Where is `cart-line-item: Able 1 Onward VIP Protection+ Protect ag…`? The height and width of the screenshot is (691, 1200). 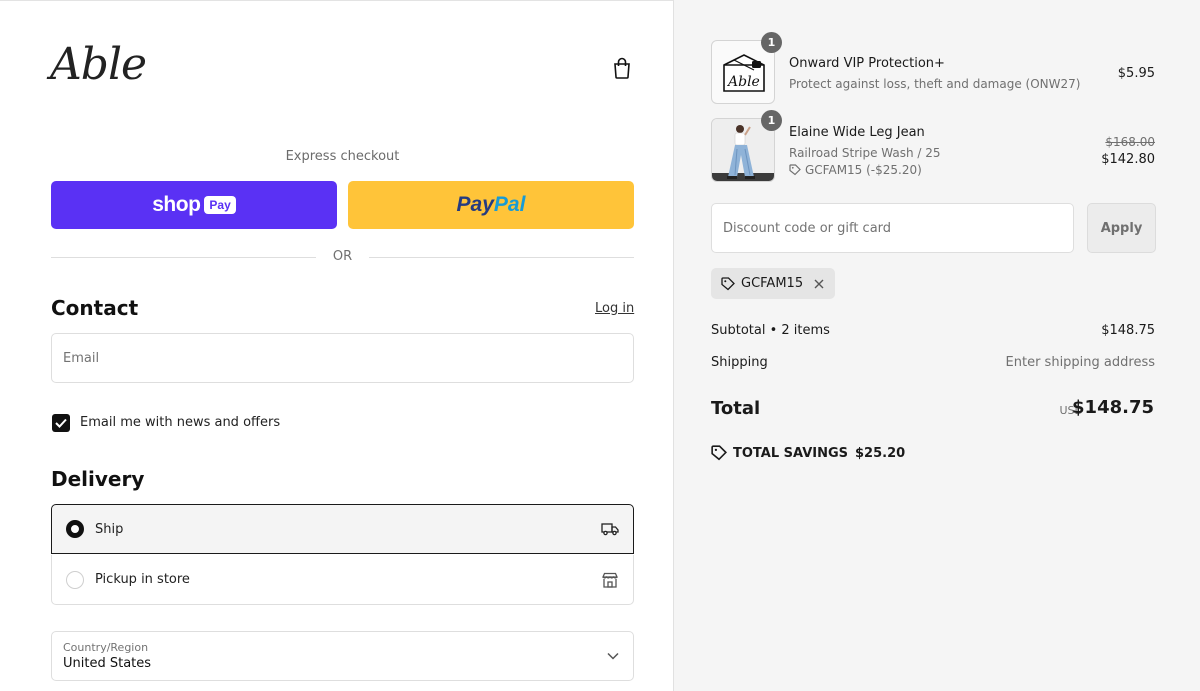 cart-line-item: Able 1 Onward VIP Protection+ Protect ag… is located at coordinates (933, 68).